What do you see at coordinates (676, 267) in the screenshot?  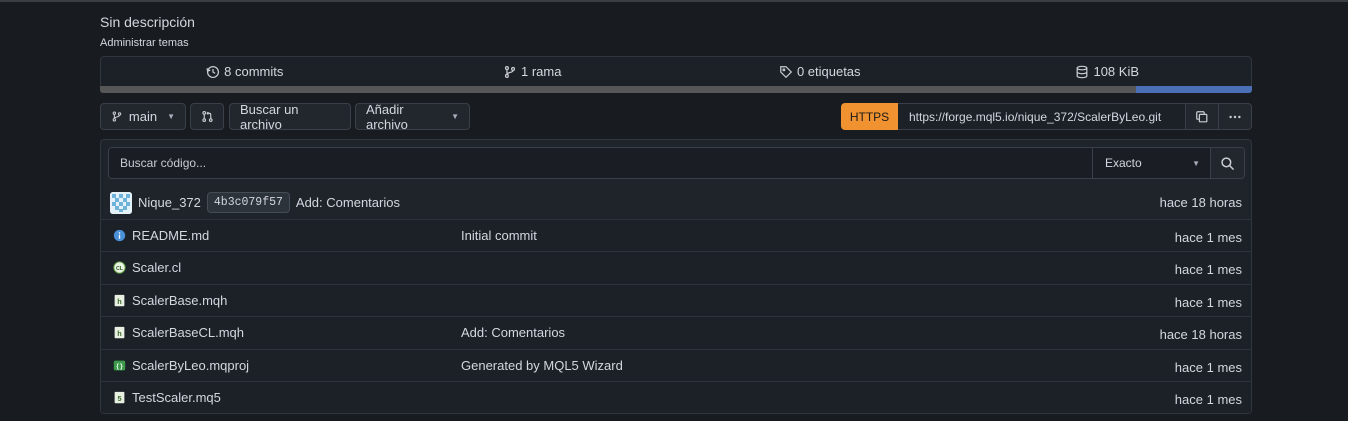 I see `file-row-scaler-cl: CL Scaler.cl hace 1 mes` at bounding box center [676, 267].